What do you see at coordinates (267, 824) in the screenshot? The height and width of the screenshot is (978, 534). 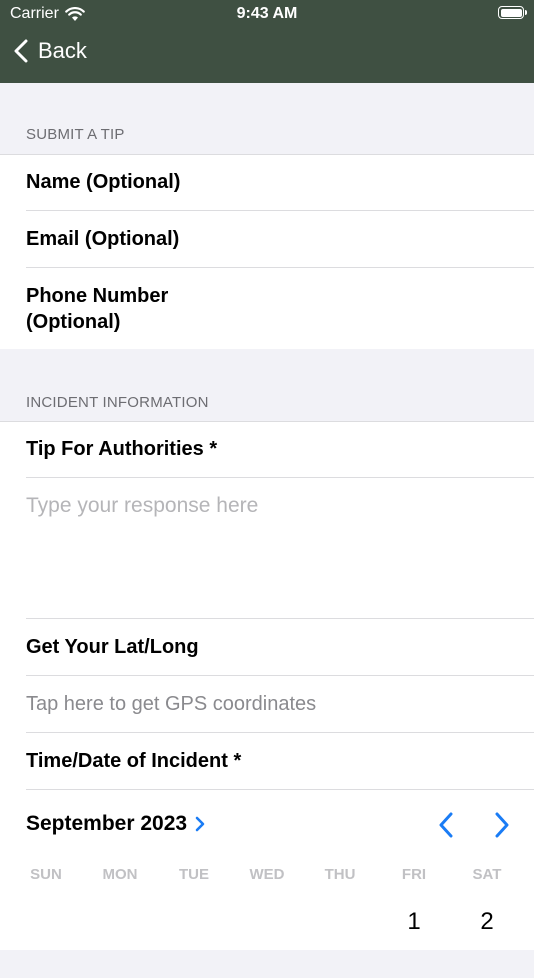 I see `calendar-month-row: September 2023` at bounding box center [267, 824].